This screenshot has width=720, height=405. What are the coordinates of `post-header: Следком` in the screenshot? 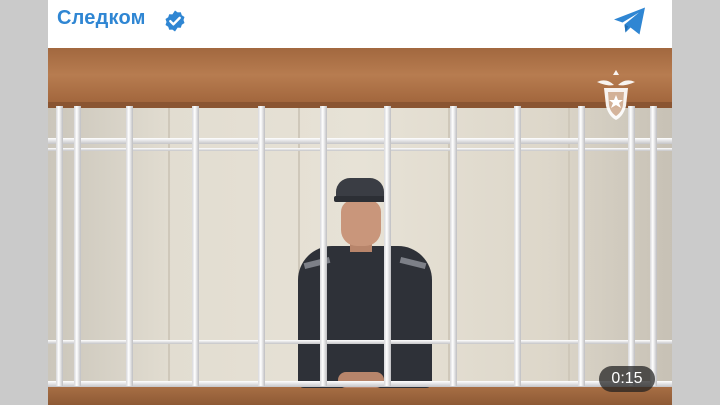 It's located at (360, 23).